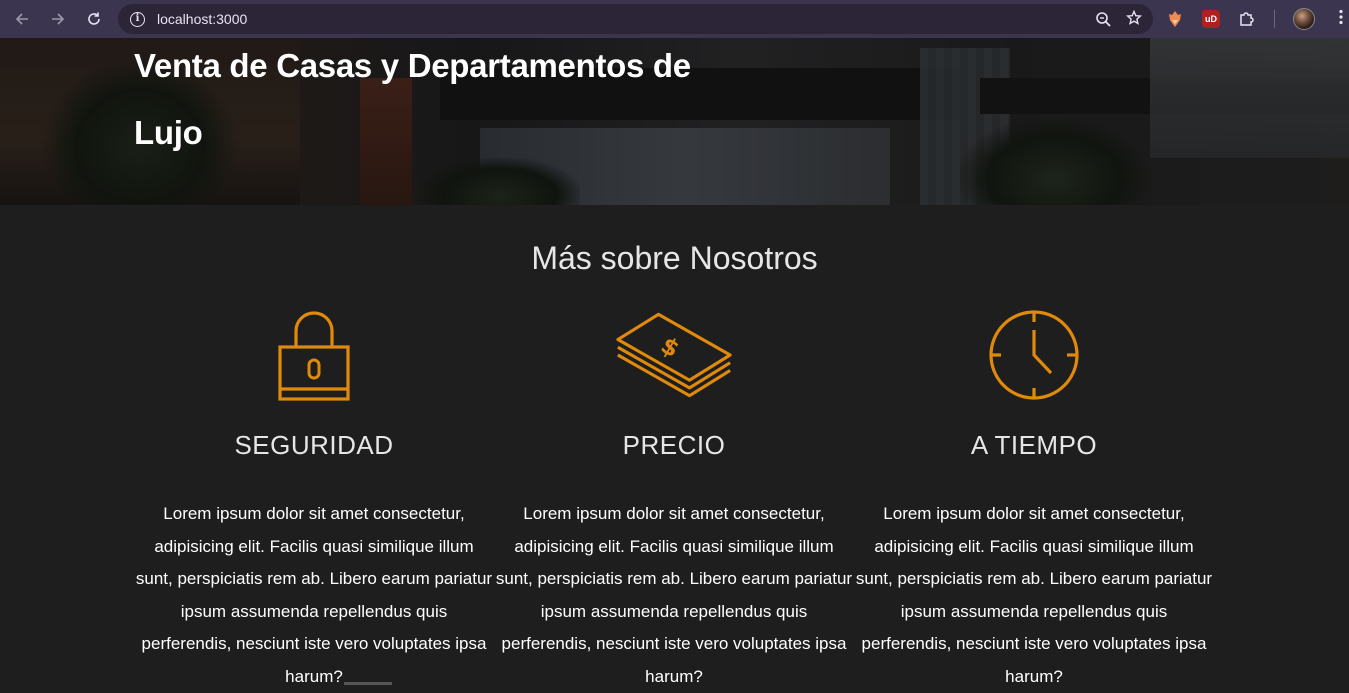 The width and height of the screenshot is (1349, 693). What do you see at coordinates (137, 19) in the screenshot?
I see `site-info-icon: i` at bounding box center [137, 19].